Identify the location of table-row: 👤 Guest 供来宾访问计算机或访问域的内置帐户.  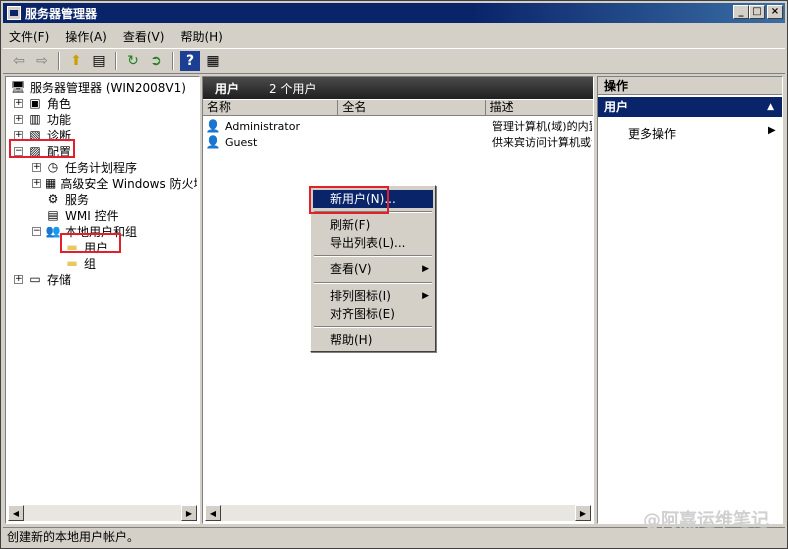
(398, 142).